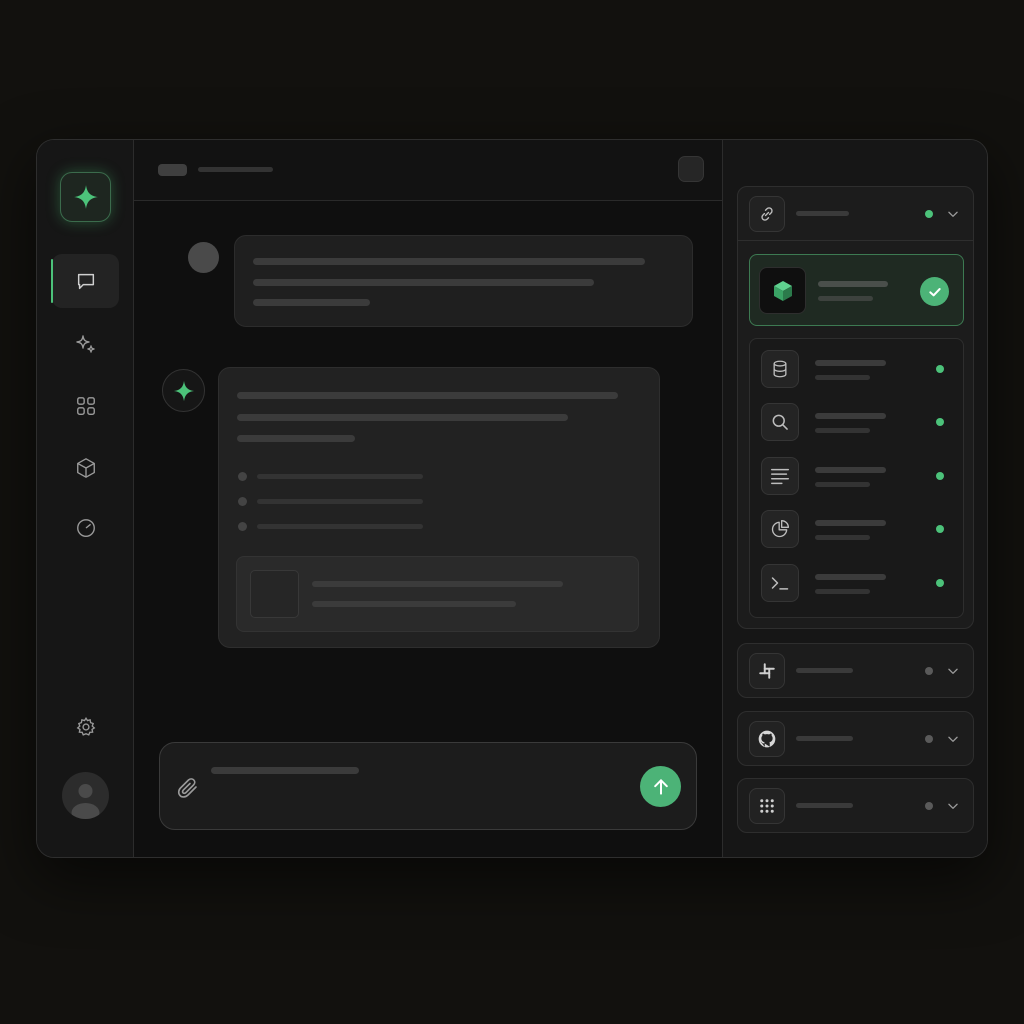  Describe the element at coordinates (172, 170) in the screenshot. I see `header-badge` at that location.